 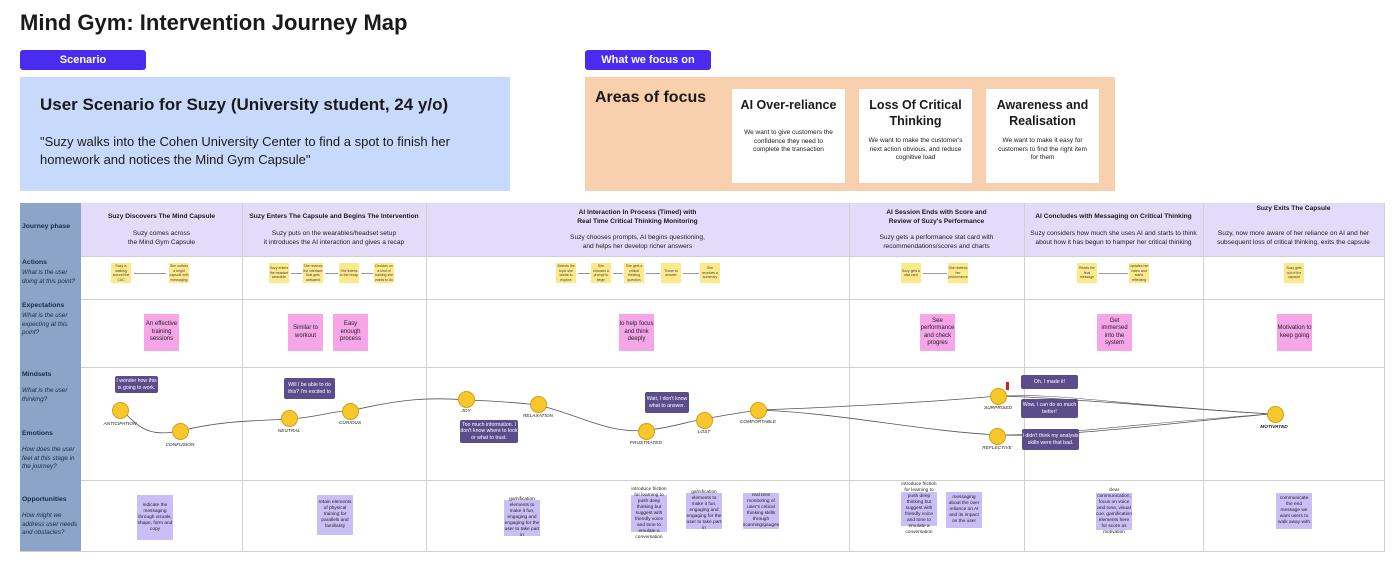 What do you see at coordinates (704, 432) in the screenshot?
I see `emotion-label: LOST` at bounding box center [704, 432].